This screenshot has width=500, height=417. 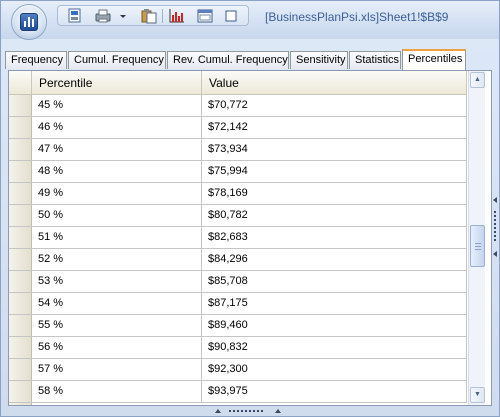 I want to click on table-row: 48 % $75,994, so click(x=238, y=172).